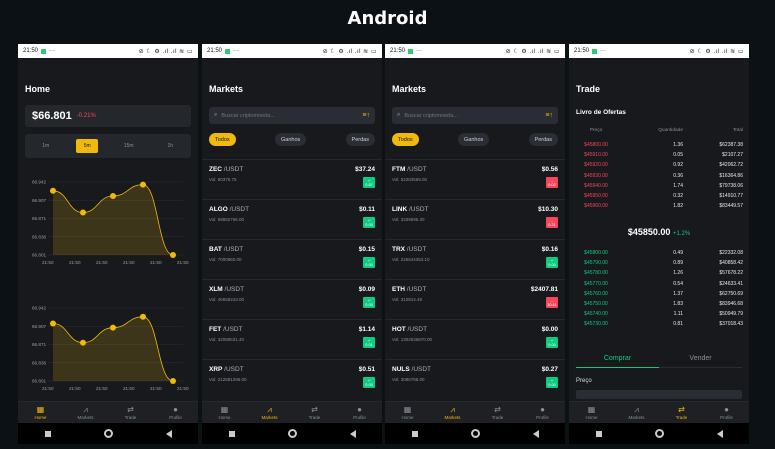 This screenshot has height=449, width=775. What do you see at coordinates (85, 417) in the screenshot?
I see `nav-label: Markets` at bounding box center [85, 417].